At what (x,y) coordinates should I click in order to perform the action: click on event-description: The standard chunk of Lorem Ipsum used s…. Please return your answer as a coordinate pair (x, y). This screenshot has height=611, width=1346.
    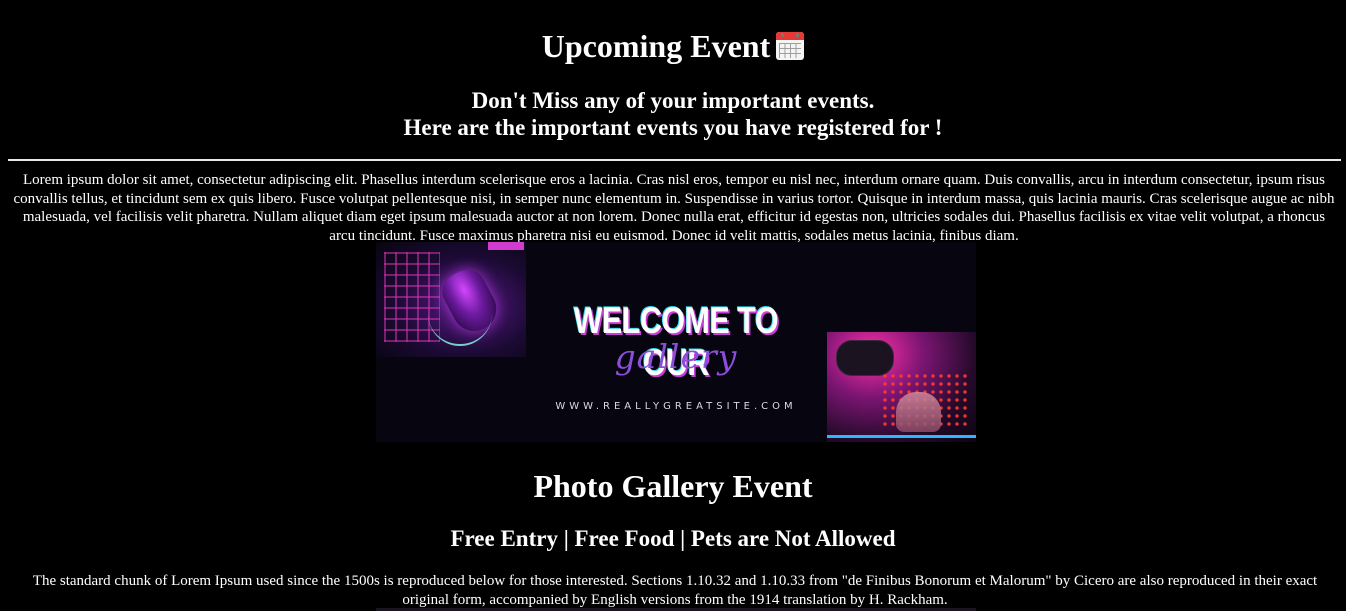
    Looking at the image, I should click on (675, 590).